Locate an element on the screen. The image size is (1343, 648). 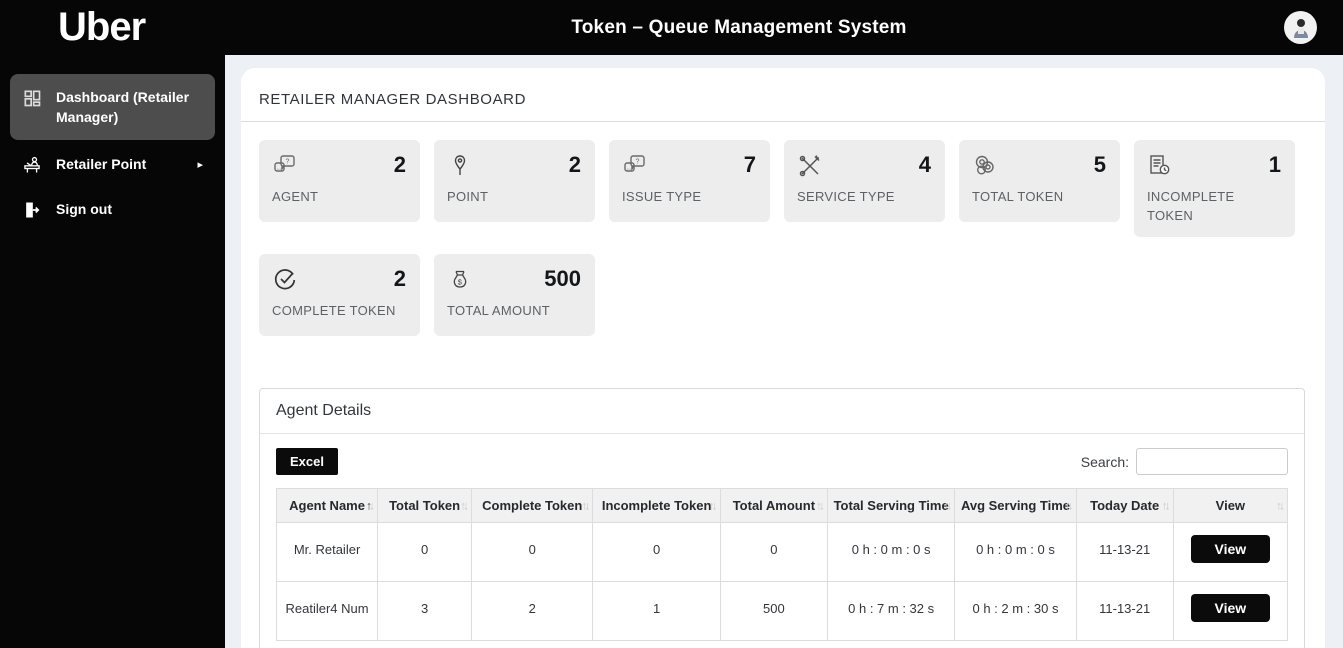
column-header-today-date: Today Date ↑↓ is located at coordinates (1124, 505).